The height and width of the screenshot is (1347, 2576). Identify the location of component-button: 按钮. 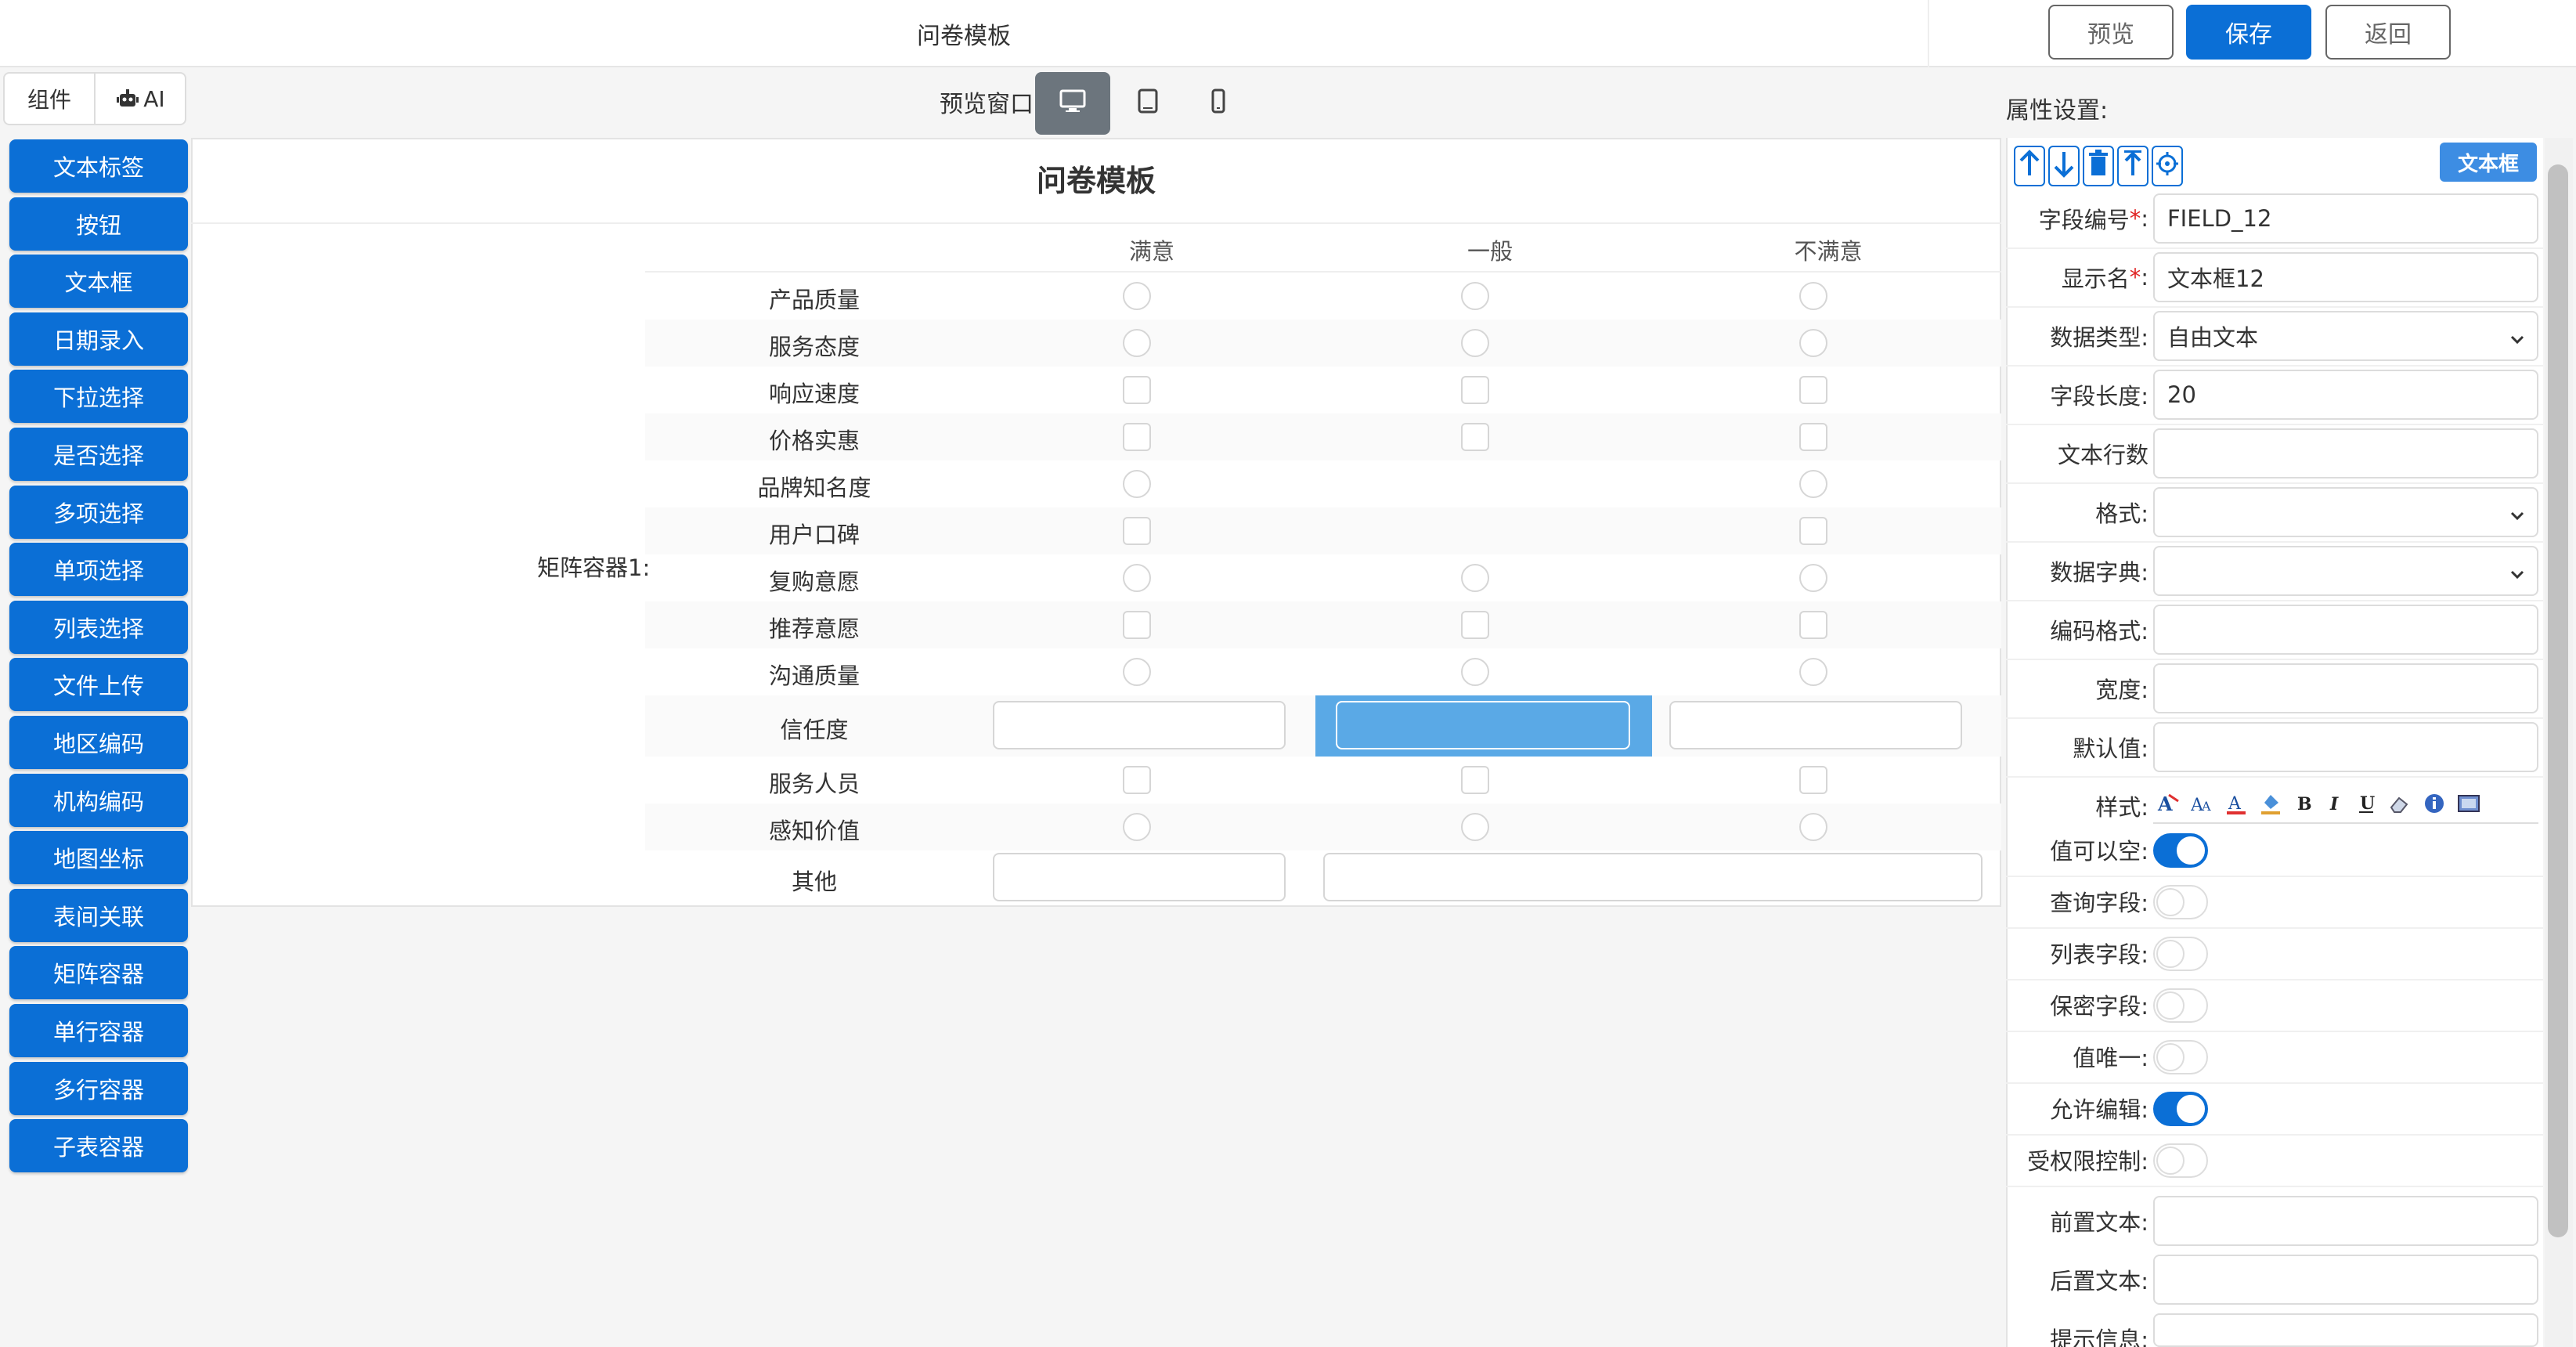
(98, 224).